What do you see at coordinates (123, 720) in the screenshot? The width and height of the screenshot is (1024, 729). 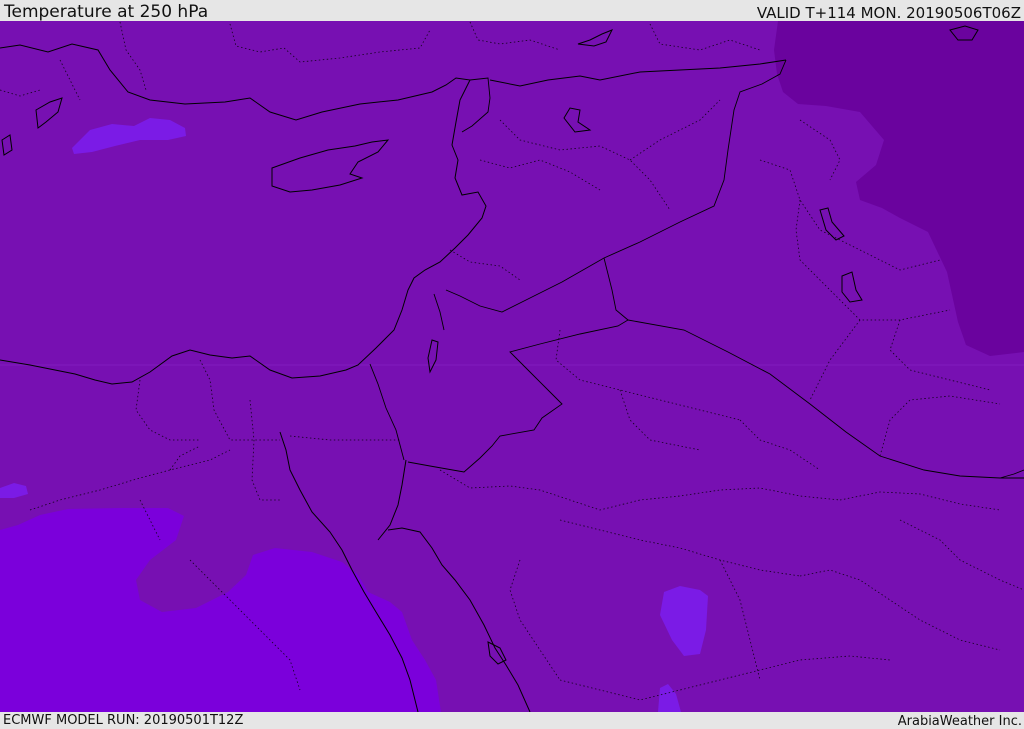 I see `model-run: ECMWF MODEL RUN: 20190501T12Z` at bounding box center [123, 720].